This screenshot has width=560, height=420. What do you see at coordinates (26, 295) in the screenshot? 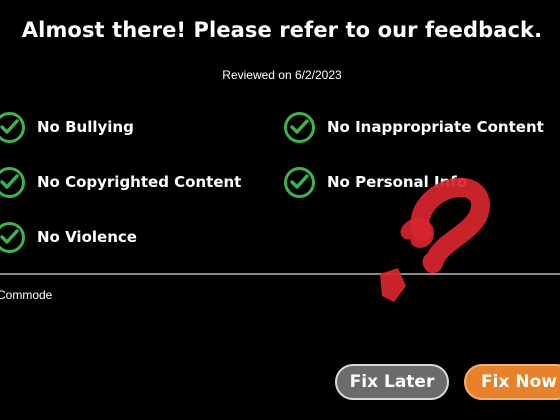
I see `project-author: Commode` at bounding box center [26, 295].